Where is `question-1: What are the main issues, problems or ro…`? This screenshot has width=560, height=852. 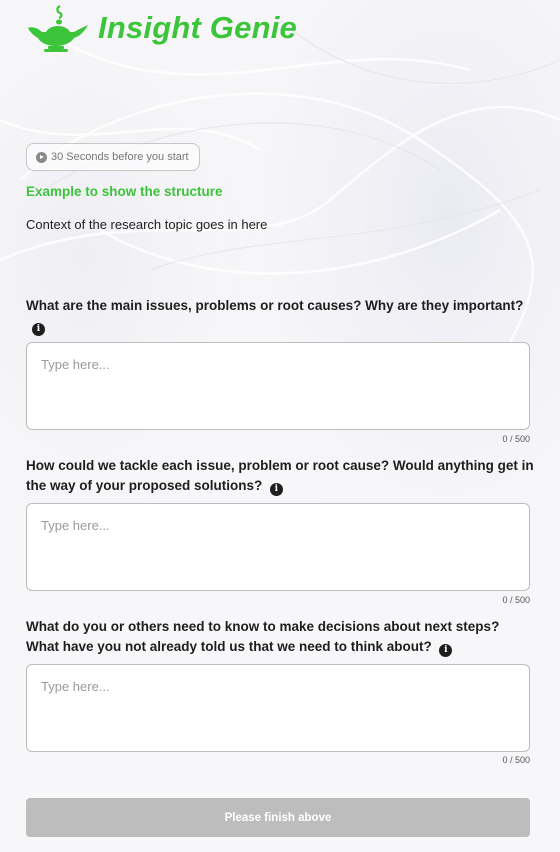
question-1: What are the main issues, problems or ro… is located at coordinates (280, 316).